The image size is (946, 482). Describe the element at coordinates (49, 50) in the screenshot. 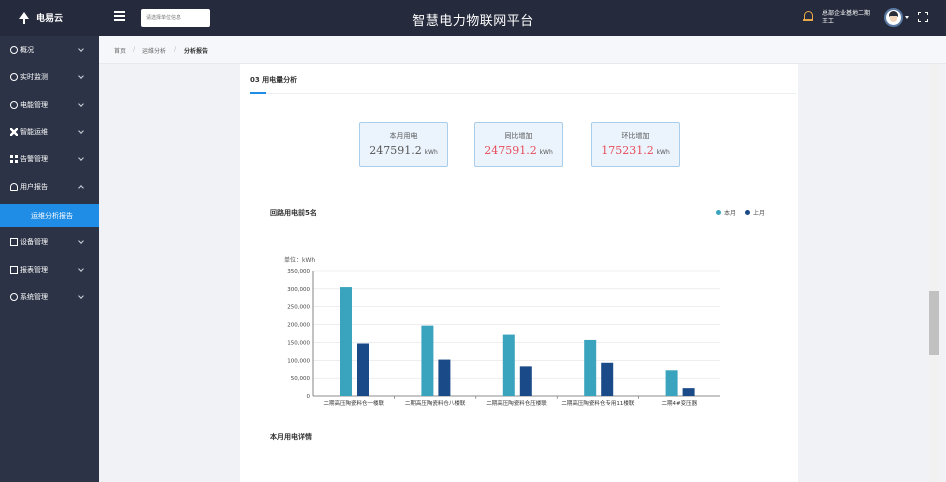

I see `sidebar-item-overview: 概况` at that location.